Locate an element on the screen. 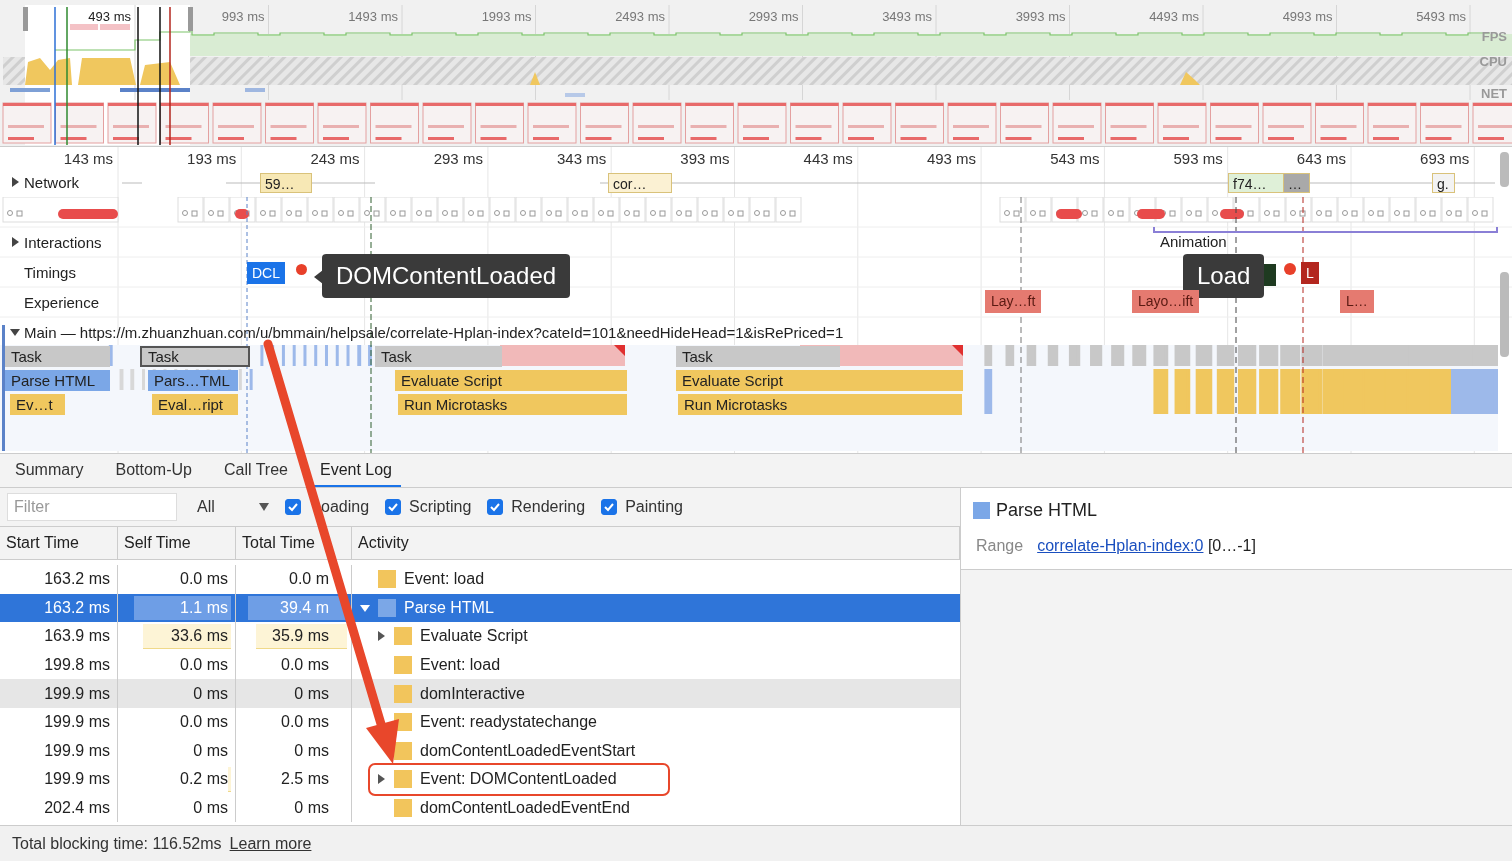 Image resolution: width=1512 pixels, height=861 pixels. table-row: 202.4 ms 0 ms 0 ms domContentLoadedEventEnd is located at coordinates (480, 808).